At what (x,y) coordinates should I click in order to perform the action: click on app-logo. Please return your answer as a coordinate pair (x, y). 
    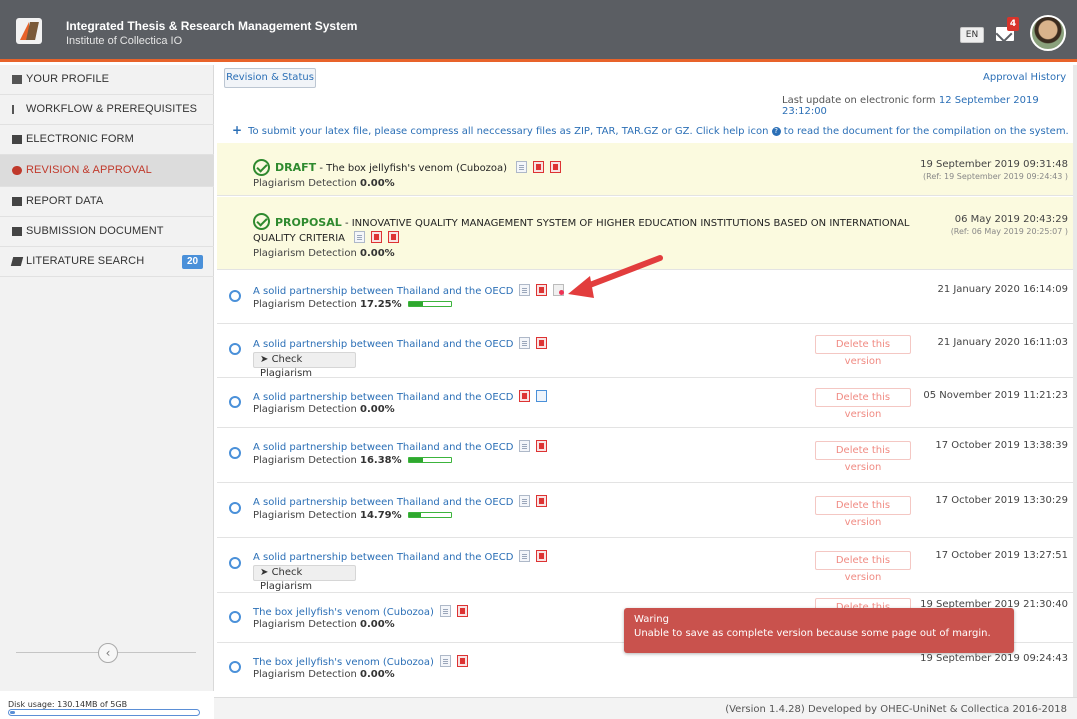
    Looking at the image, I should click on (29, 31).